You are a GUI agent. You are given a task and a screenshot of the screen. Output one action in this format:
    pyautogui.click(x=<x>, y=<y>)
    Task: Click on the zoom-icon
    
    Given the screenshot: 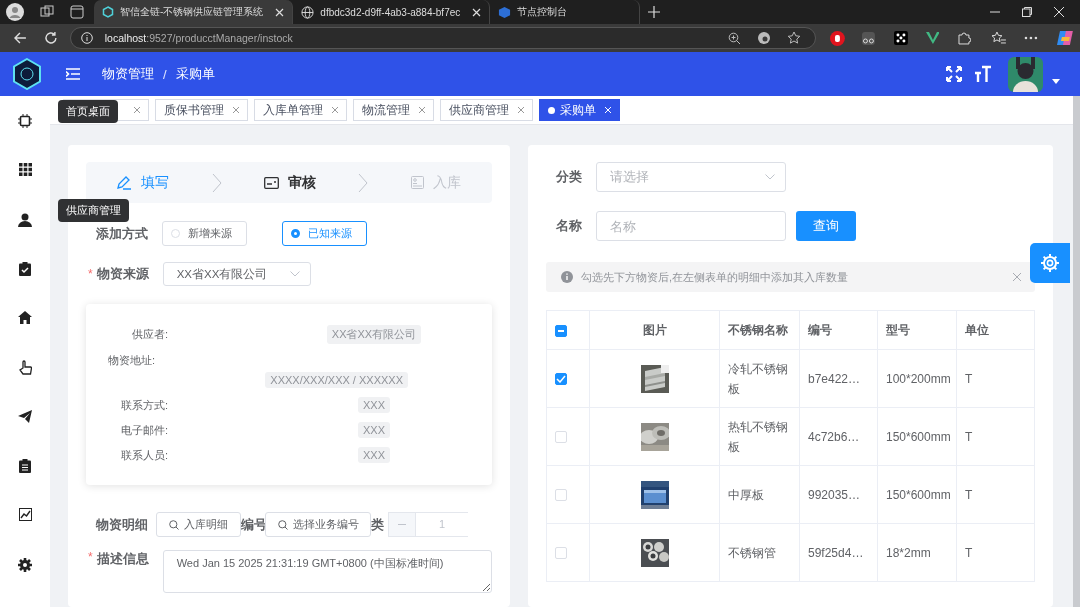 What is the action you would take?
    pyautogui.click(x=734, y=38)
    